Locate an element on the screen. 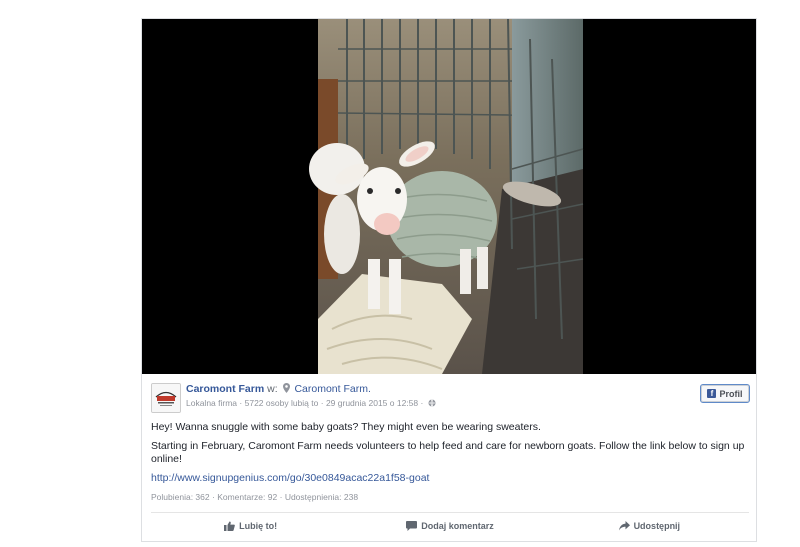 Image resolution: width=800 pixels, height=547 pixels. comment-button: Dodaj komentarz is located at coordinates (449, 526).